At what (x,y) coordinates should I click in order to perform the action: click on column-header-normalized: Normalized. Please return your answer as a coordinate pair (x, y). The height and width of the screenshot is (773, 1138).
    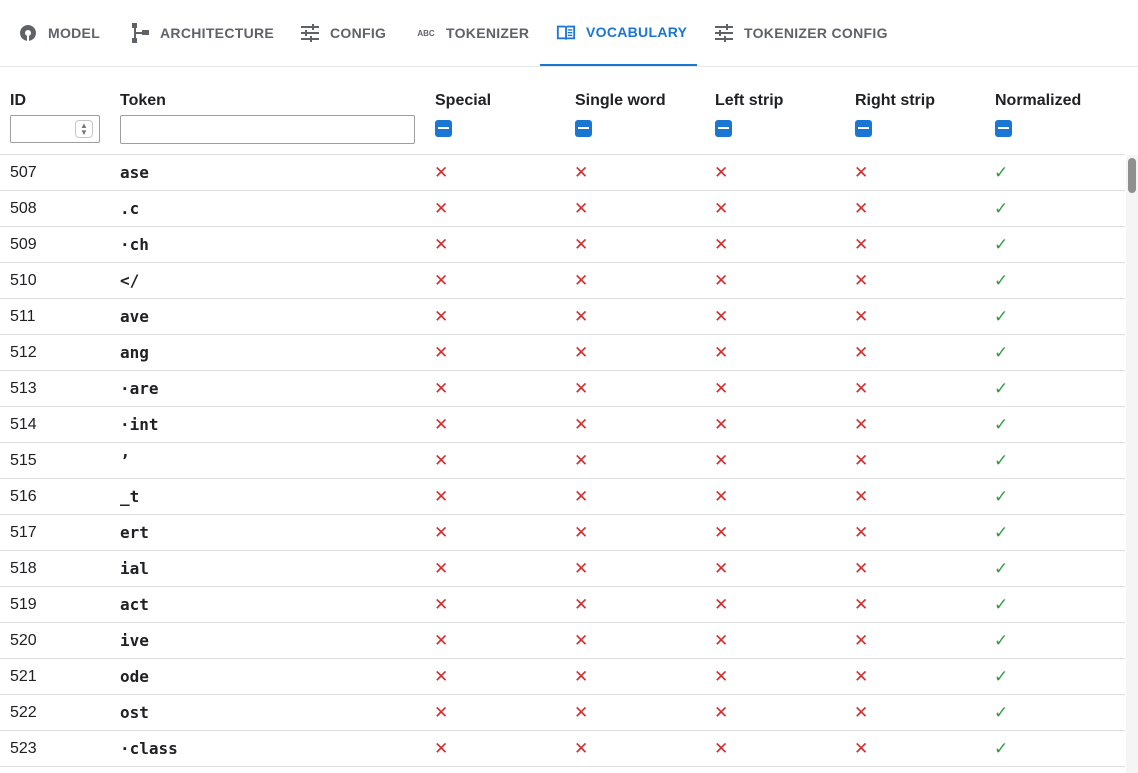
    Looking at the image, I should click on (1038, 101).